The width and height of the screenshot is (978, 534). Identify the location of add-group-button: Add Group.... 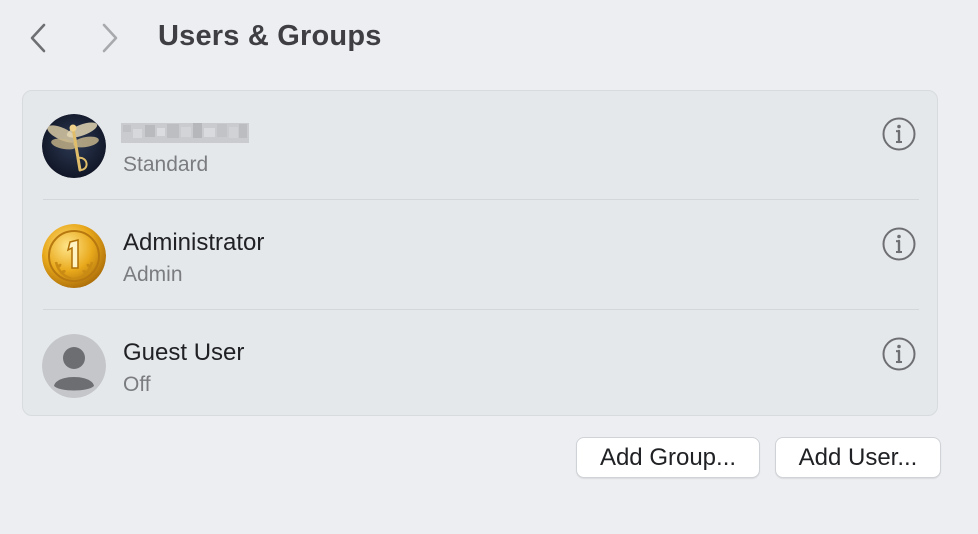
(668, 457).